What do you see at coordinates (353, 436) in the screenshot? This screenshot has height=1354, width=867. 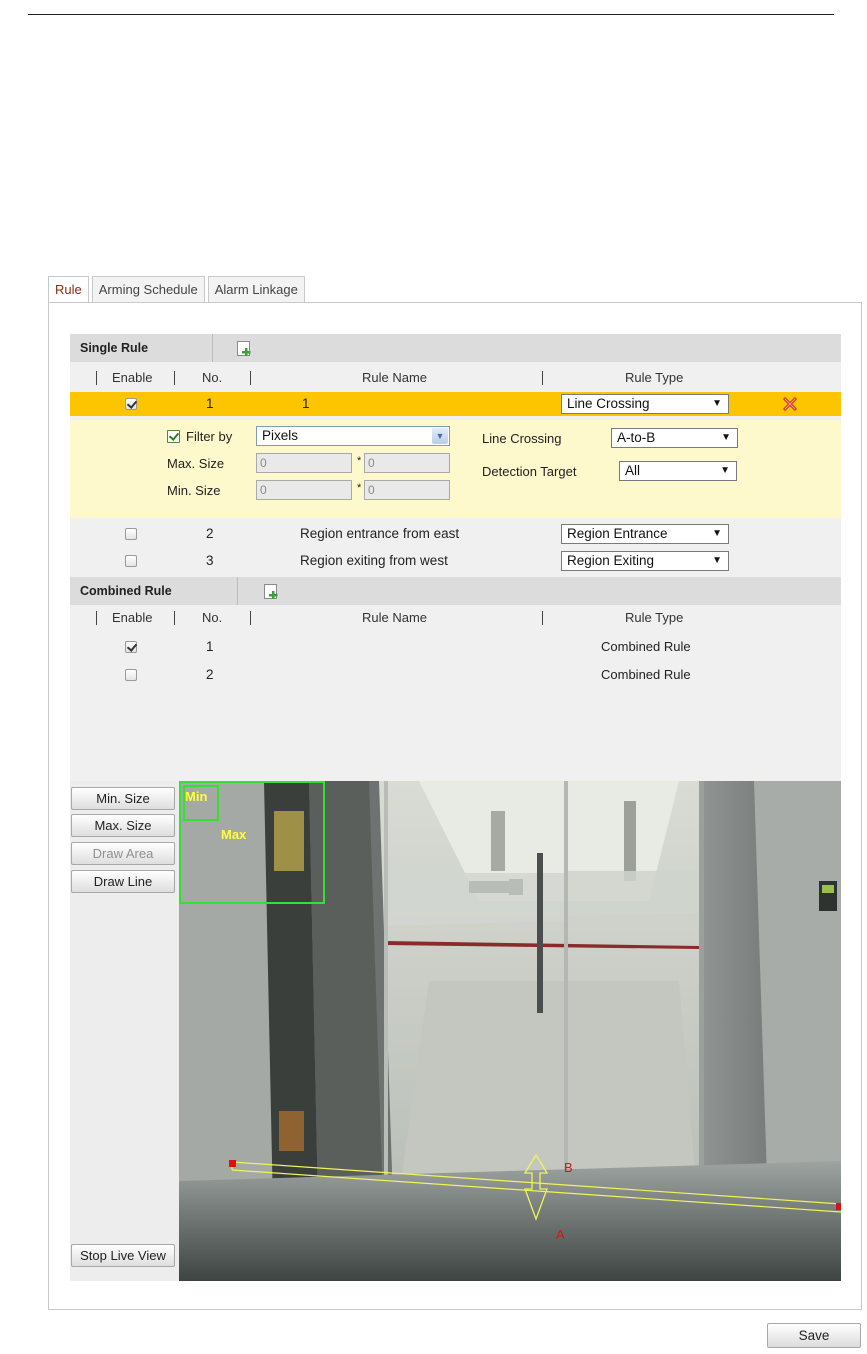 I see `filter-by-select: Pixels ▼` at bounding box center [353, 436].